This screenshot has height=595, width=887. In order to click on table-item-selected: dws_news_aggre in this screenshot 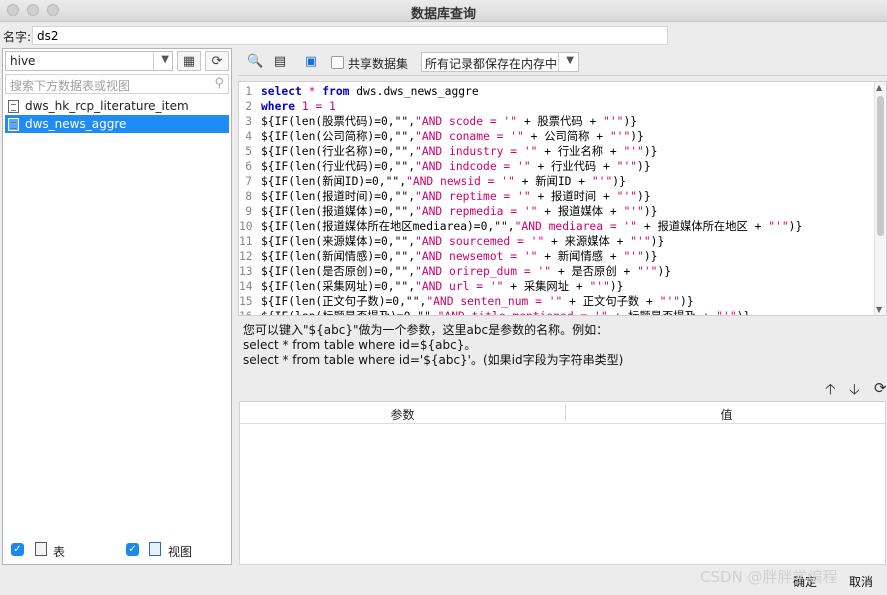, I will do `click(117, 124)`.